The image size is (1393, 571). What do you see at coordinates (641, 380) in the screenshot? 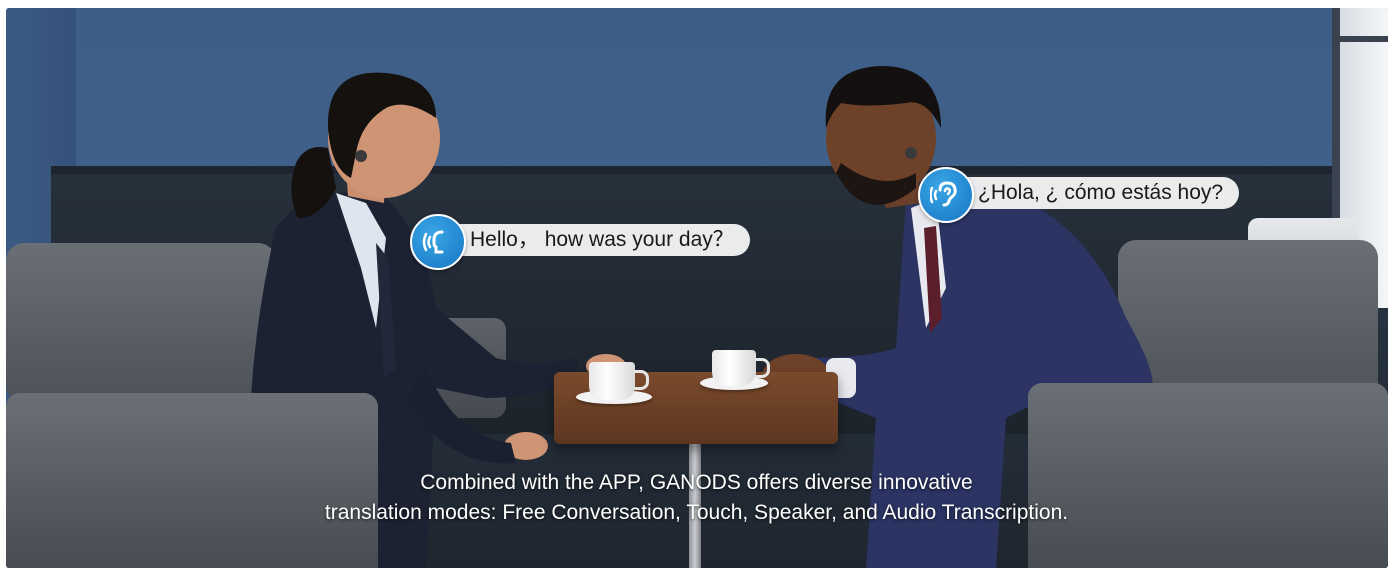
I see `left-cup-handle` at bounding box center [641, 380].